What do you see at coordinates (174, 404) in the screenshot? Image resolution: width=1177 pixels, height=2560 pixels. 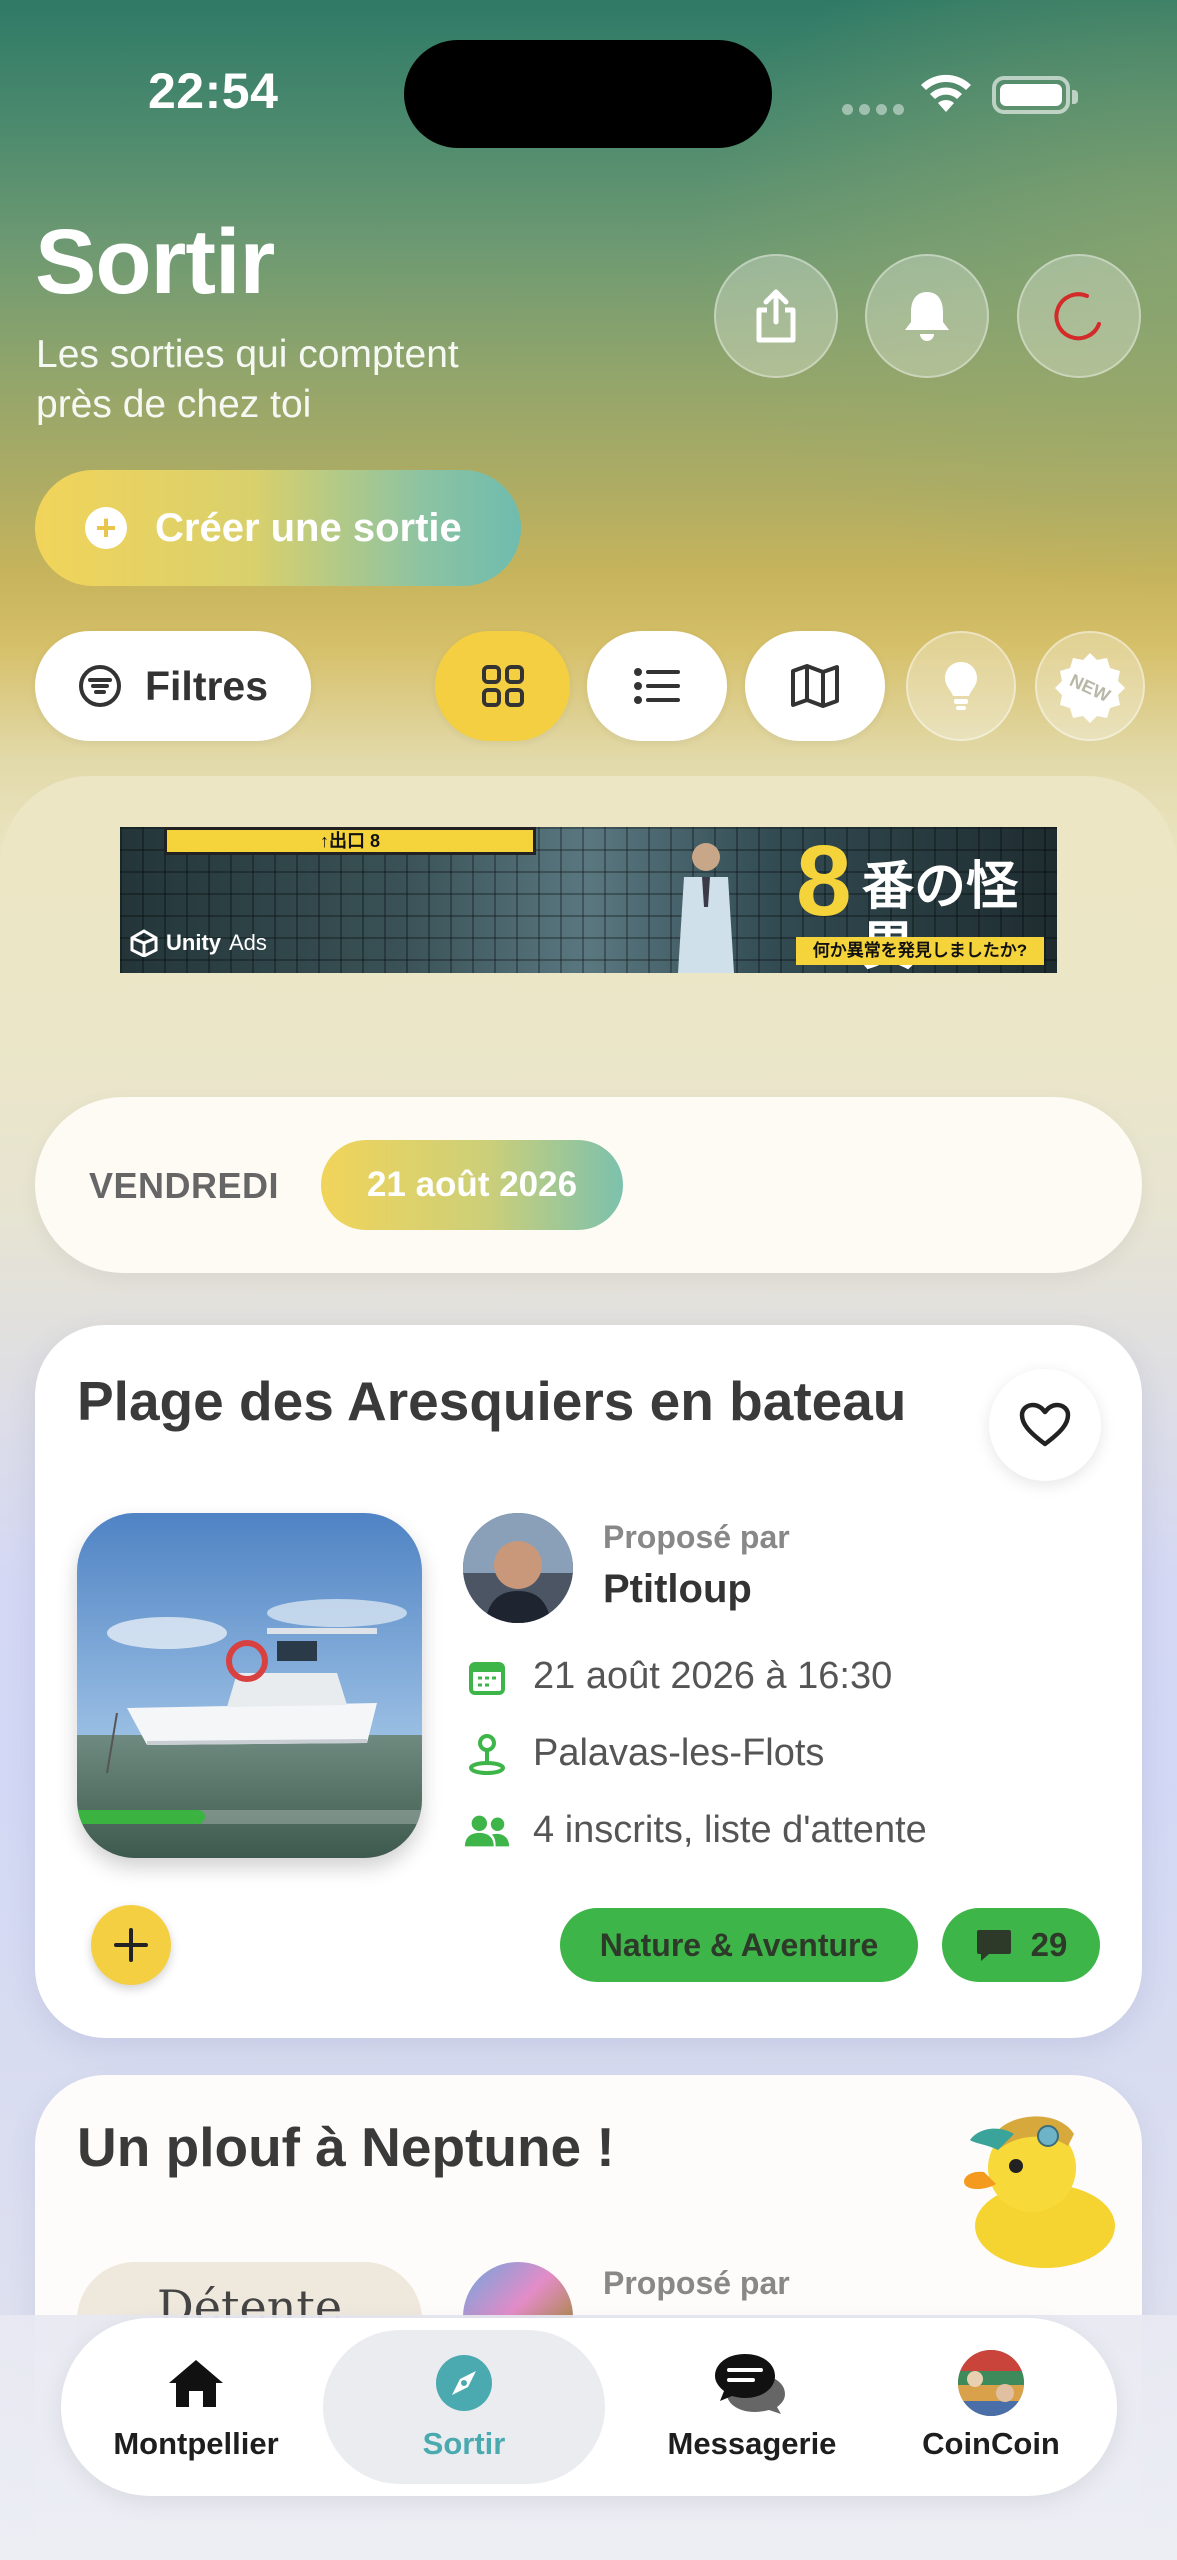 I see `subtitle-line-2: près de chez toi` at bounding box center [174, 404].